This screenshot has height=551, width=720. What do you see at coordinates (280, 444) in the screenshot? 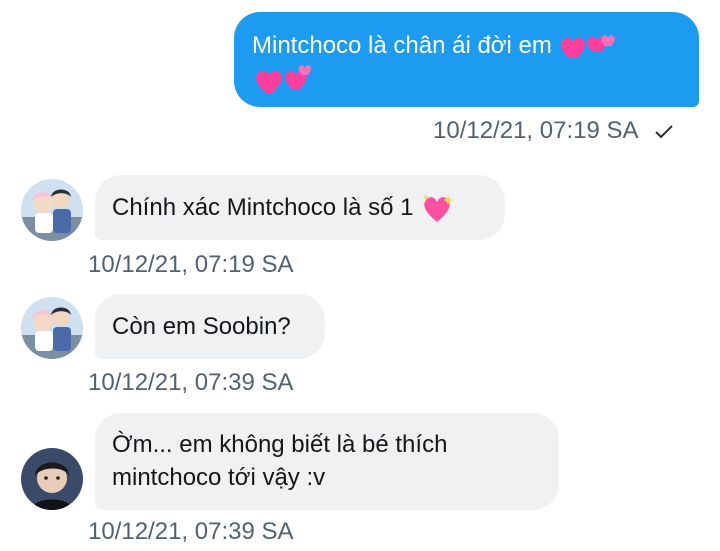
I see `message-text-line: Ờm... em không biết là bé thích` at bounding box center [280, 444].